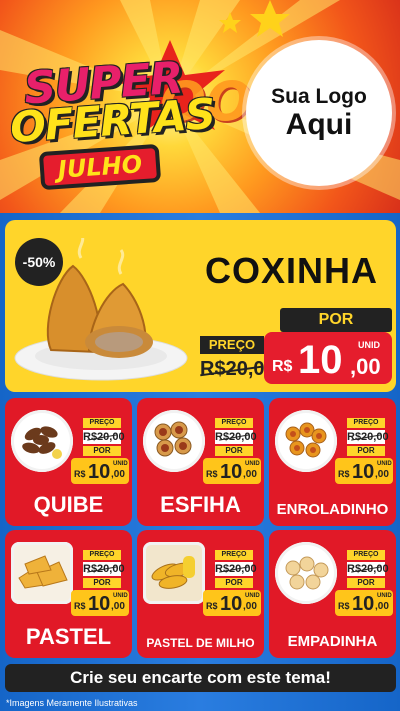 This screenshot has height=711, width=400. What do you see at coordinates (68, 504) in the screenshot?
I see `product-name: QUIBE` at bounding box center [68, 504].